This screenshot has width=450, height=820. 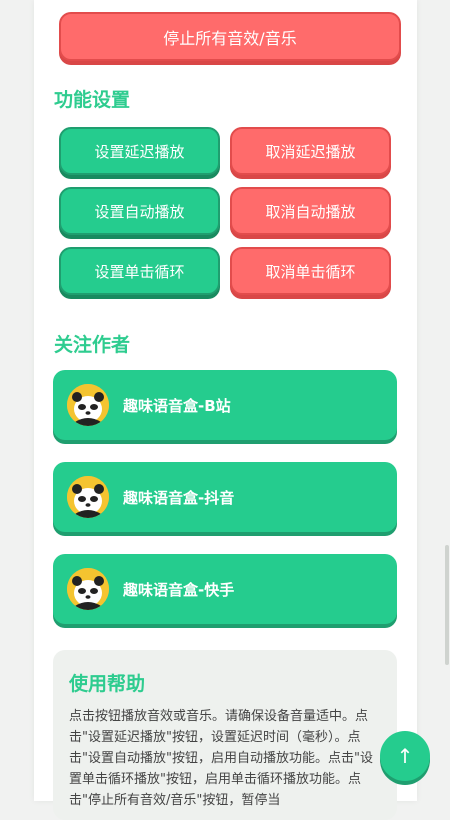 I want to click on author-card-kuaishou: 趣味语音盒-快手, so click(x=225, y=589).